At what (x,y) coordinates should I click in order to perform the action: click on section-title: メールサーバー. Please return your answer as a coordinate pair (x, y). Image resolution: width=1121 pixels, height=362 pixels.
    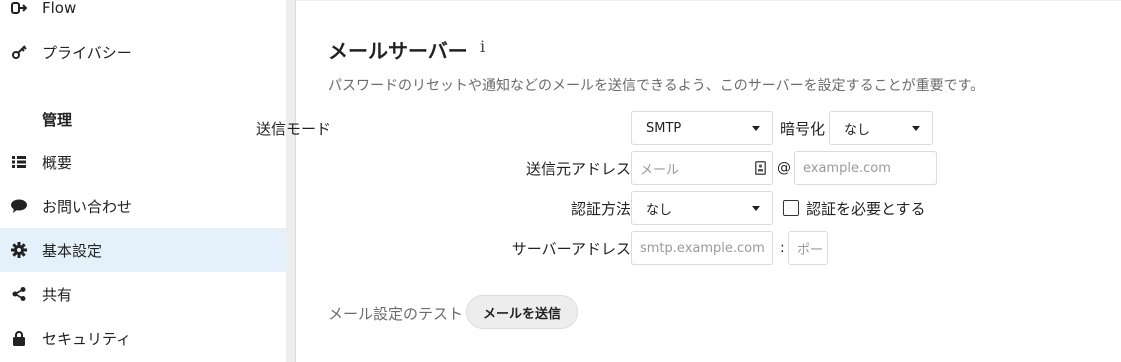
    Looking at the image, I should click on (398, 51).